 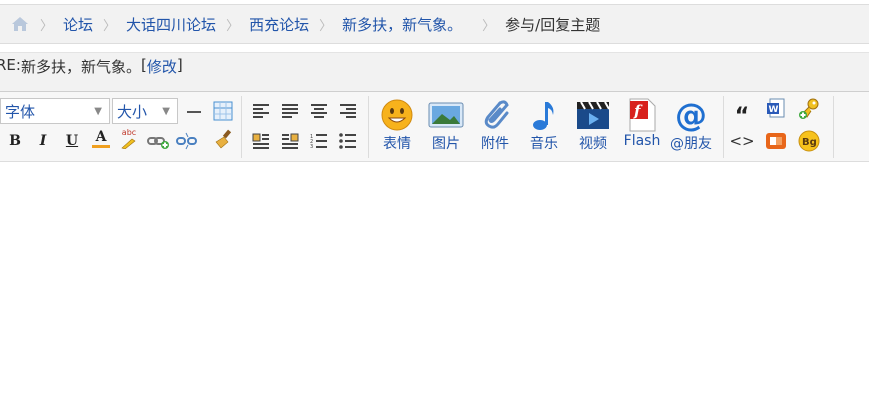 I want to click on background-color-button: Bg, so click(x=809, y=141).